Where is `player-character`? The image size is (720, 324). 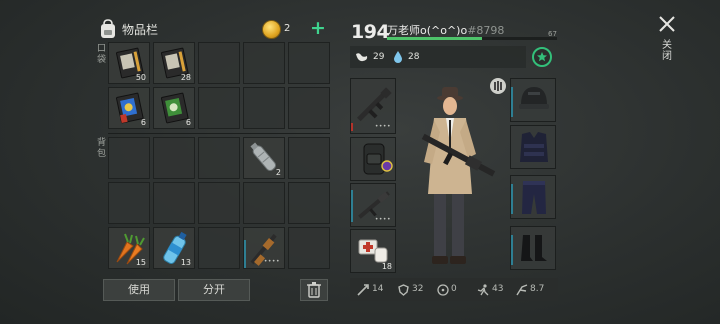
player-character is located at coordinates (458, 175).